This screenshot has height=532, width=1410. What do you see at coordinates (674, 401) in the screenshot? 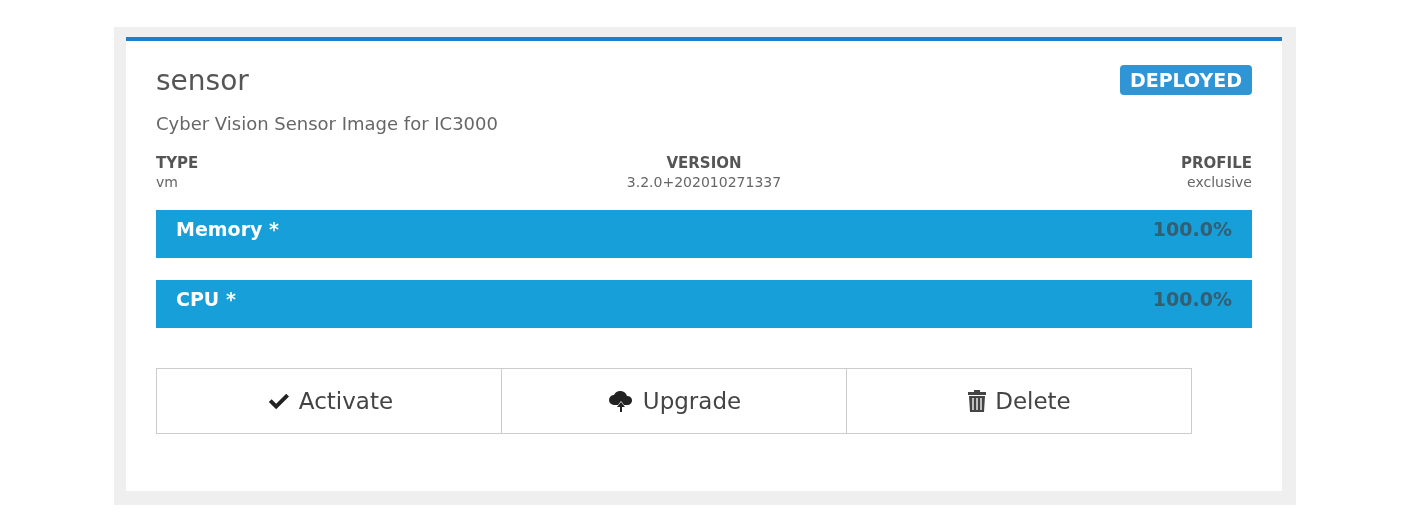
I see `action-button: Upgrade` at bounding box center [674, 401].